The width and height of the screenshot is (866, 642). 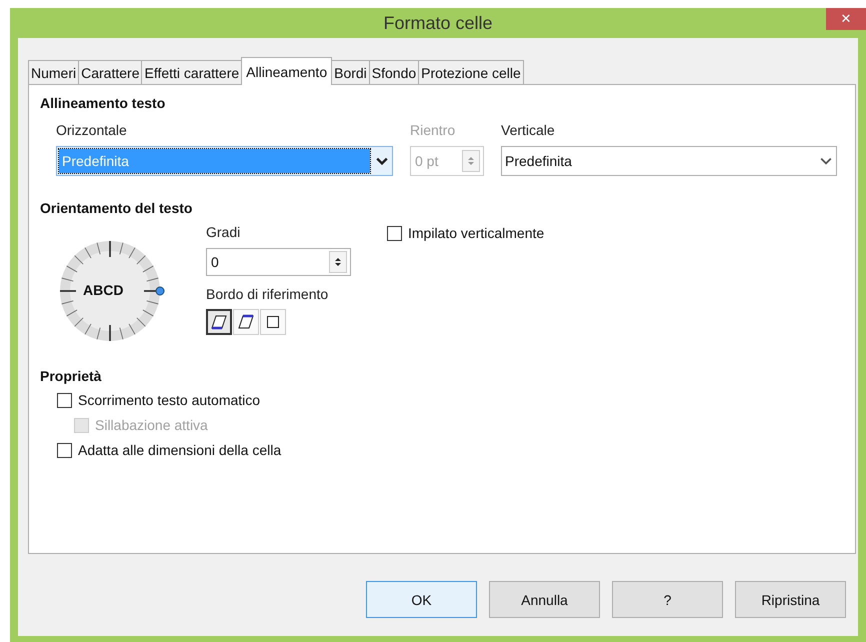 What do you see at coordinates (169, 400) in the screenshot?
I see `checkbox-label: Scorrimento testo automatico` at bounding box center [169, 400].